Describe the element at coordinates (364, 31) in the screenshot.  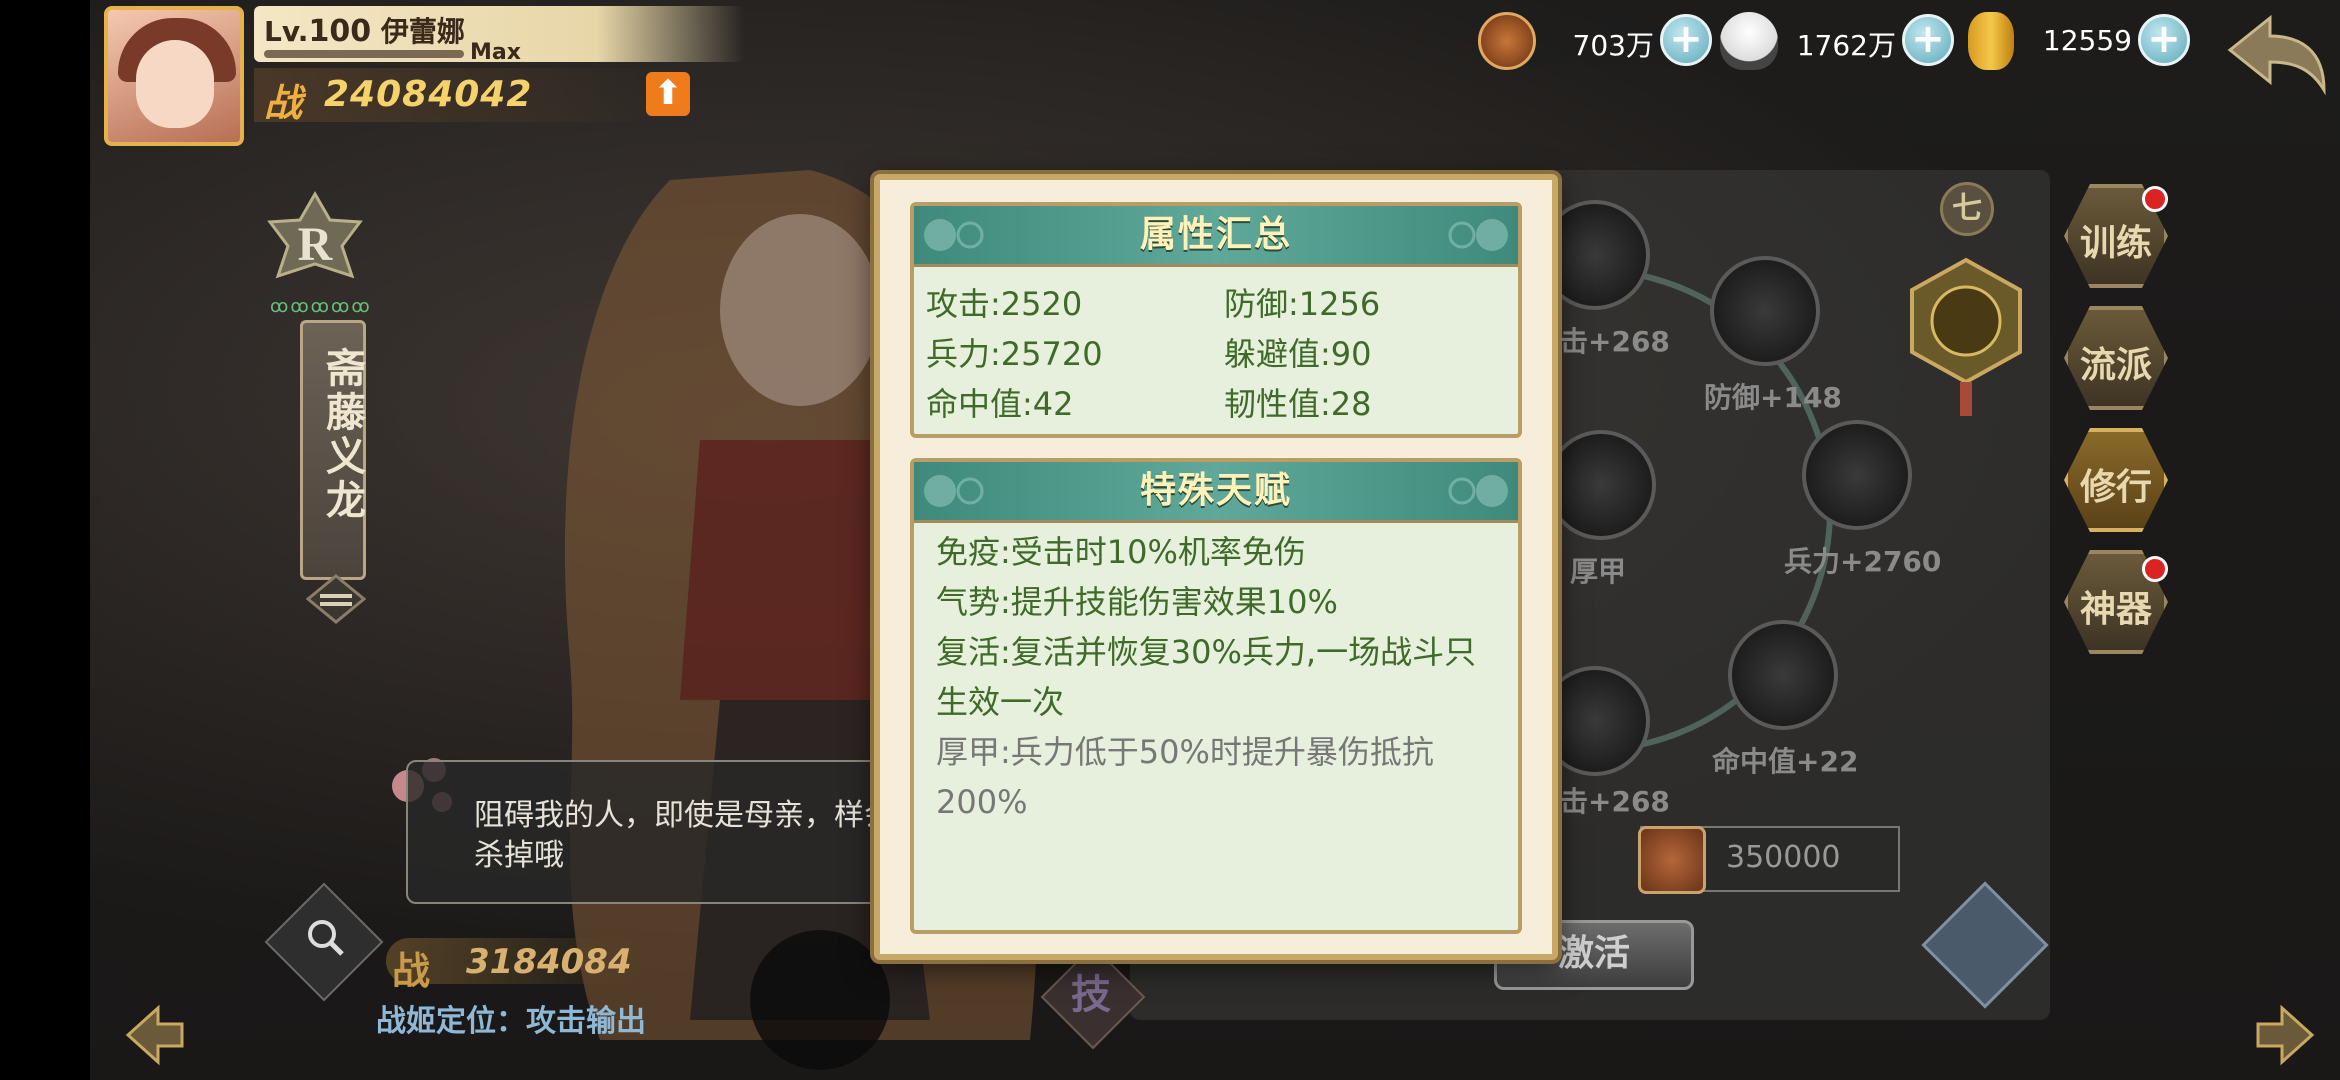
I see `player-level-name: Lv.100 伊蕾娜` at that location.